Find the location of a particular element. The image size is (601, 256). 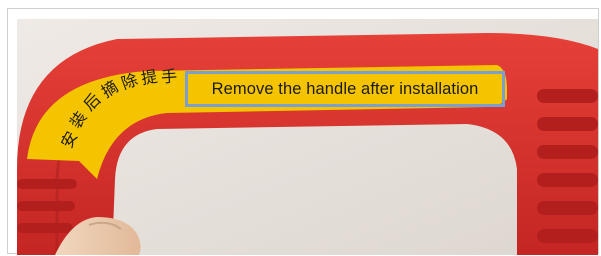

highlighted-english-label: Remove the handle after installation is located at coordinates (345, 89).